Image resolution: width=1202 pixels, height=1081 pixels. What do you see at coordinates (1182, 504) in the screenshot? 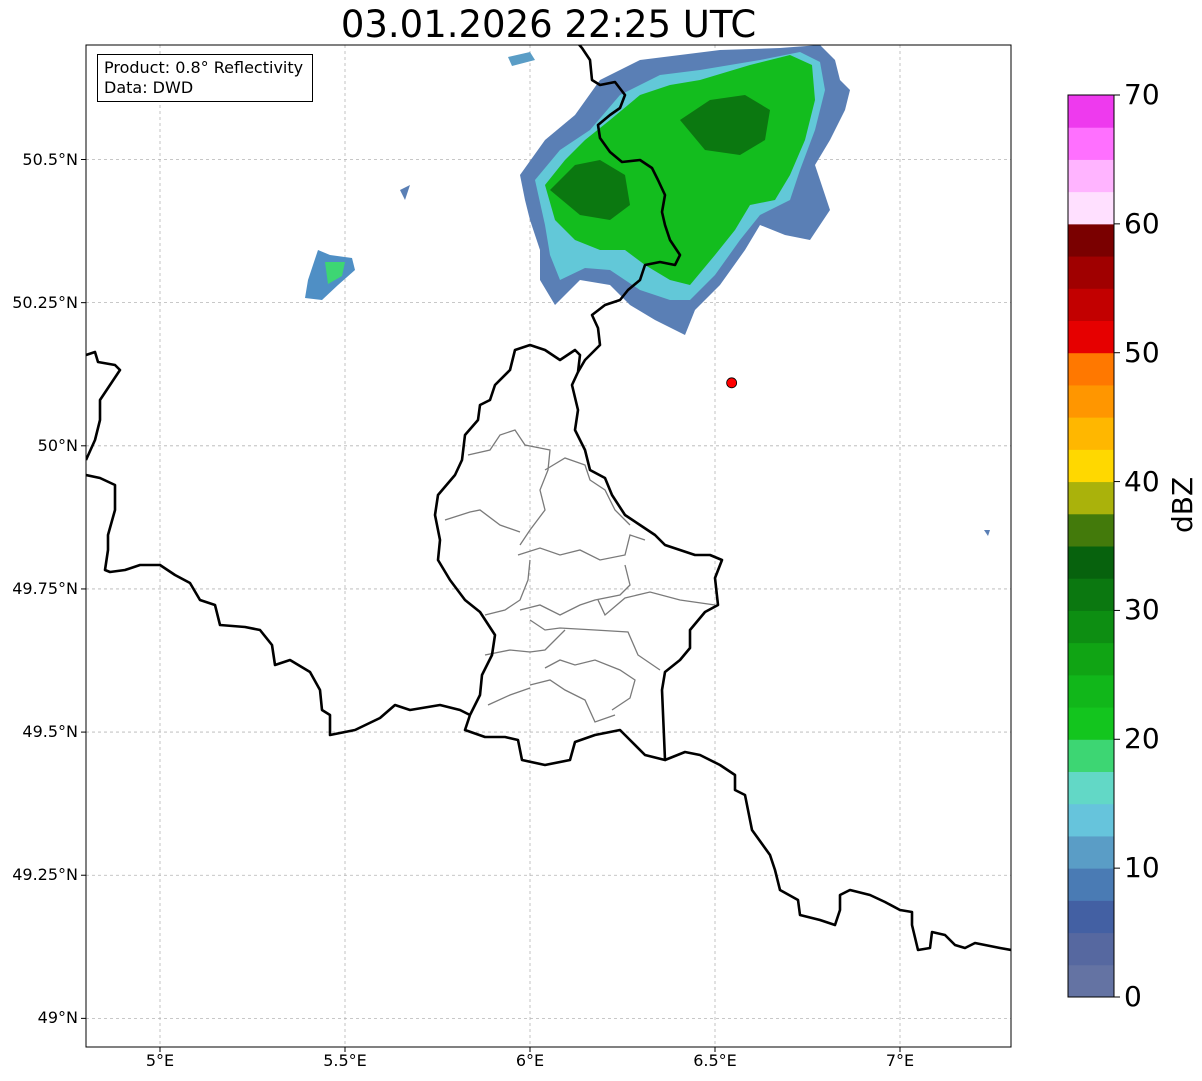
I see `colorbar-unit: dBZ` at bounding box center [1182, 504].